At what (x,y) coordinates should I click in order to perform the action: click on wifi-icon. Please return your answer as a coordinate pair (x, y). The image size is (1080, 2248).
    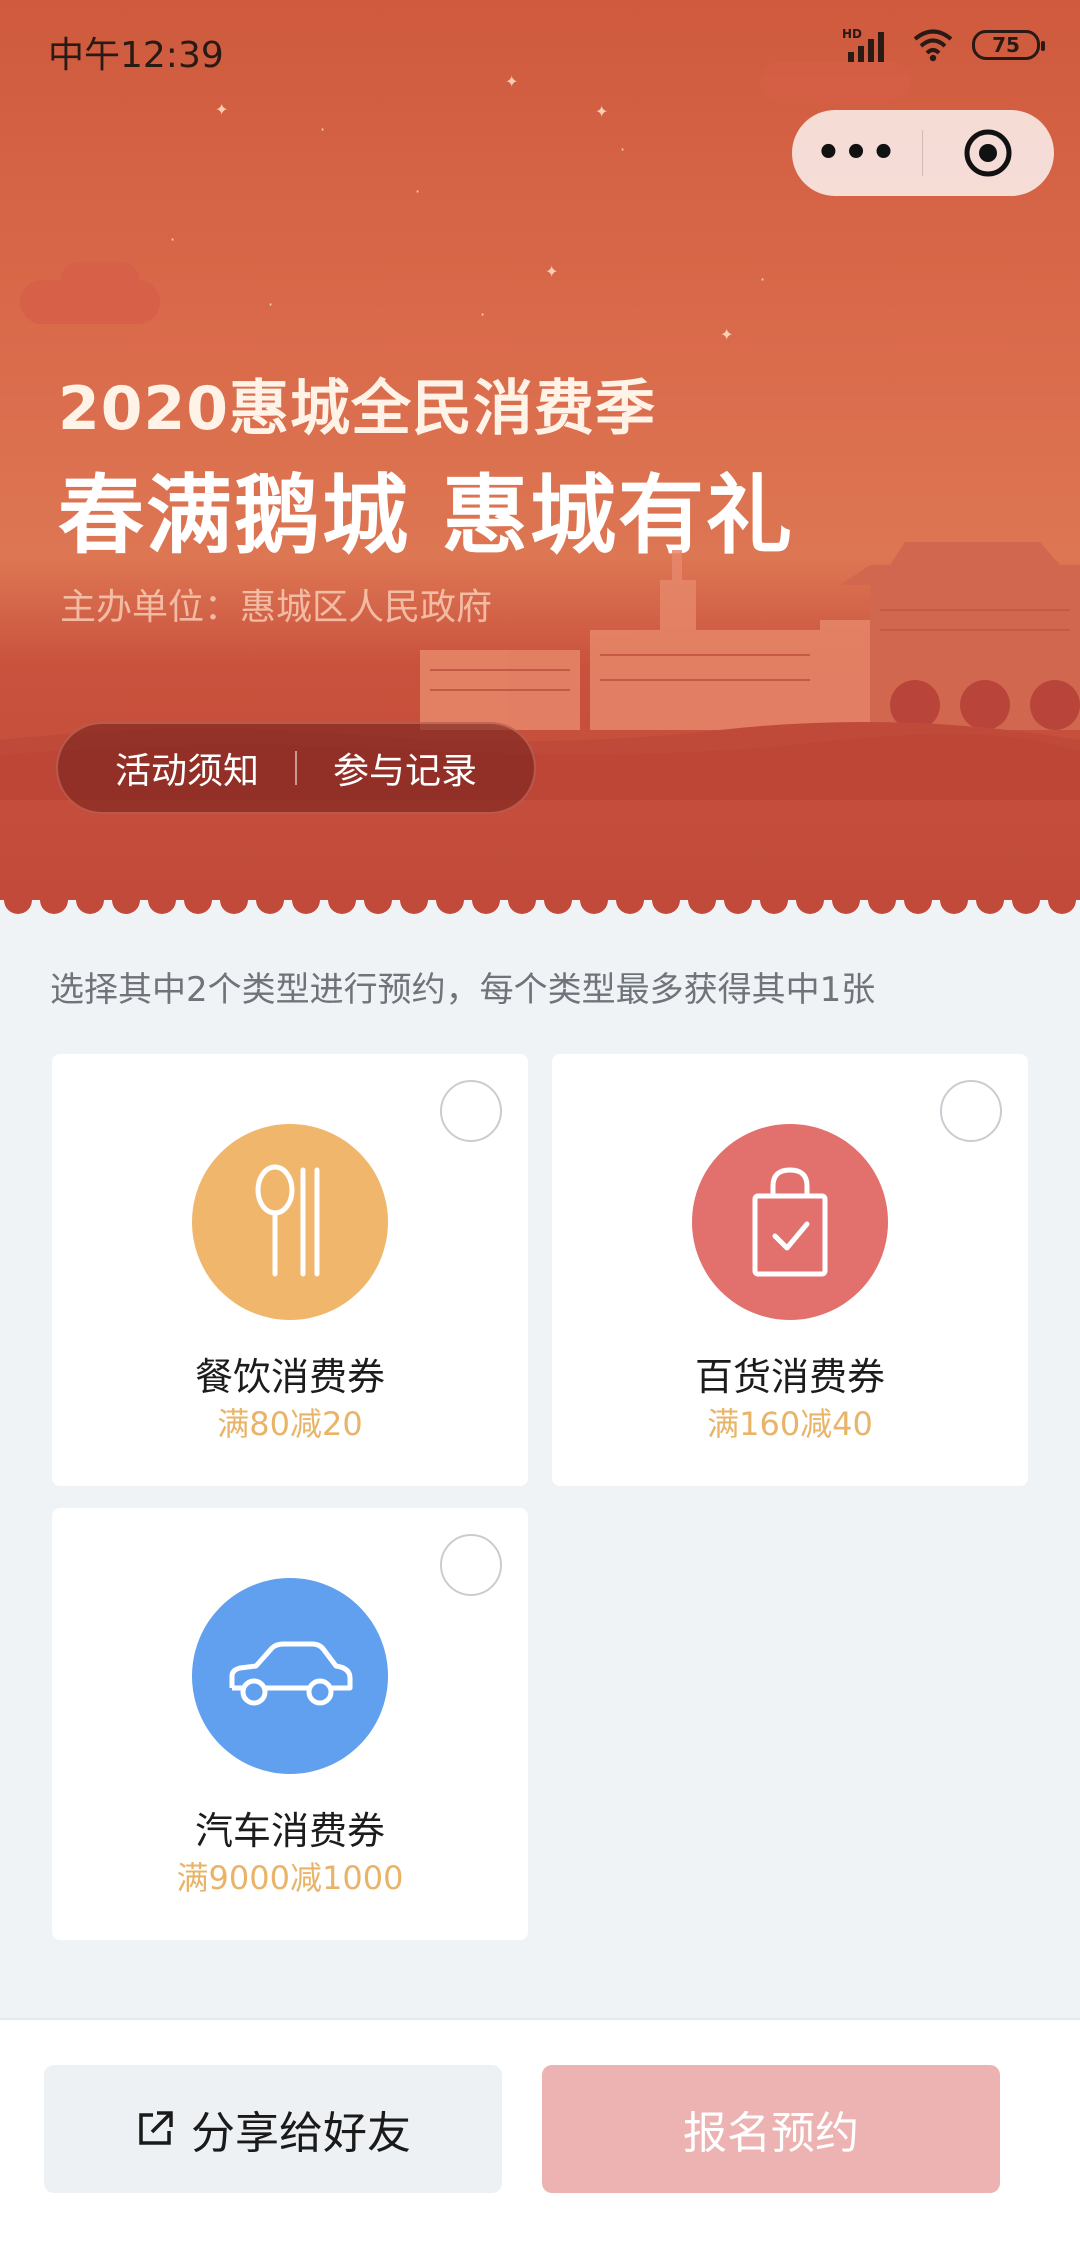
    Looking at the image, I should click on (933, 45).